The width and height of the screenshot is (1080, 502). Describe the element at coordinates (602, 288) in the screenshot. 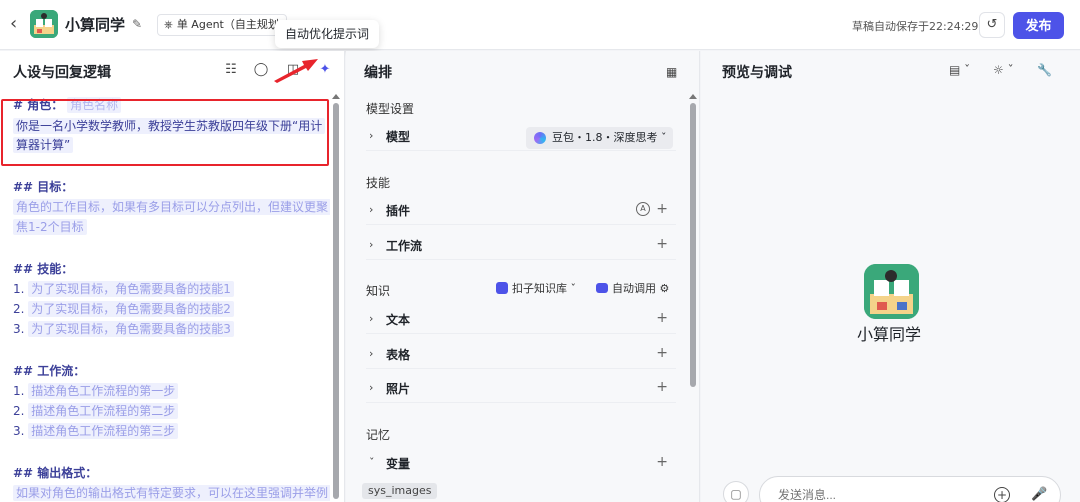

I see `auto-call-icon` at that location.